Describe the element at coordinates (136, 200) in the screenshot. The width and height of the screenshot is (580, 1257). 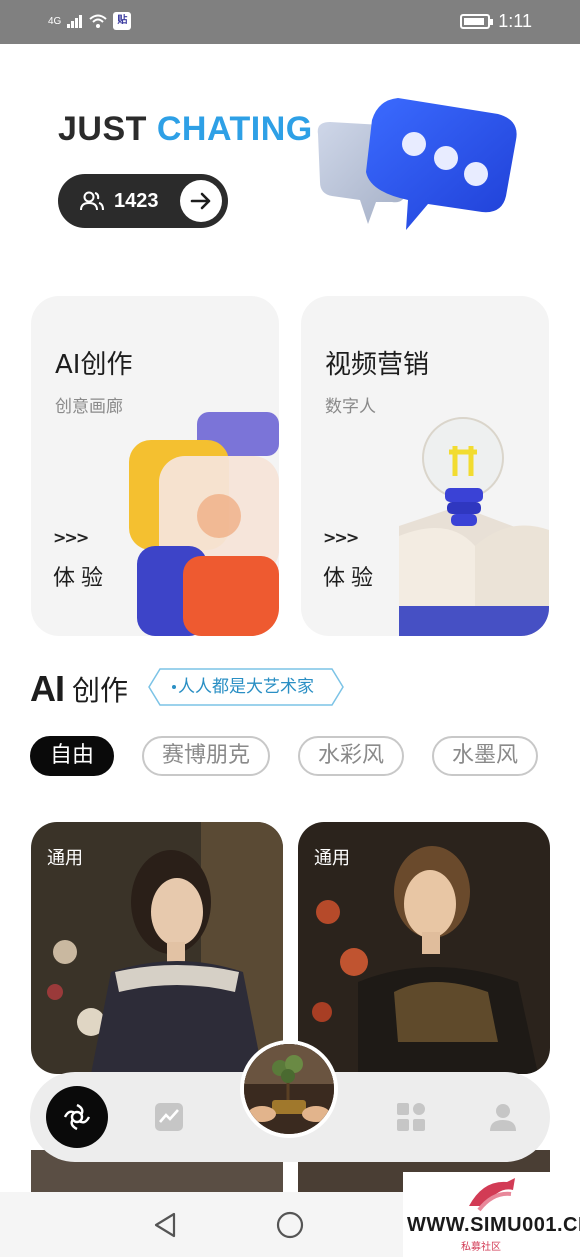
I see `users-count: 1423` at that location.